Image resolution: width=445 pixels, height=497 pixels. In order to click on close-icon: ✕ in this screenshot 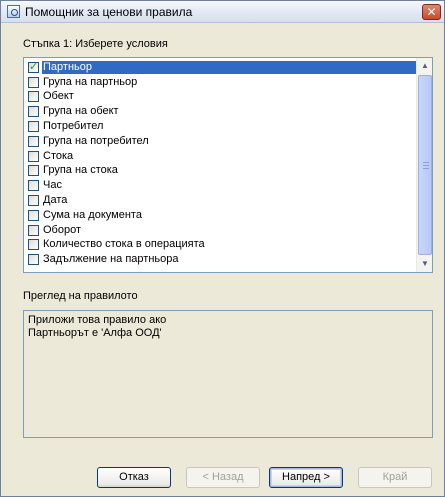, I will do `click(431, 12)`.